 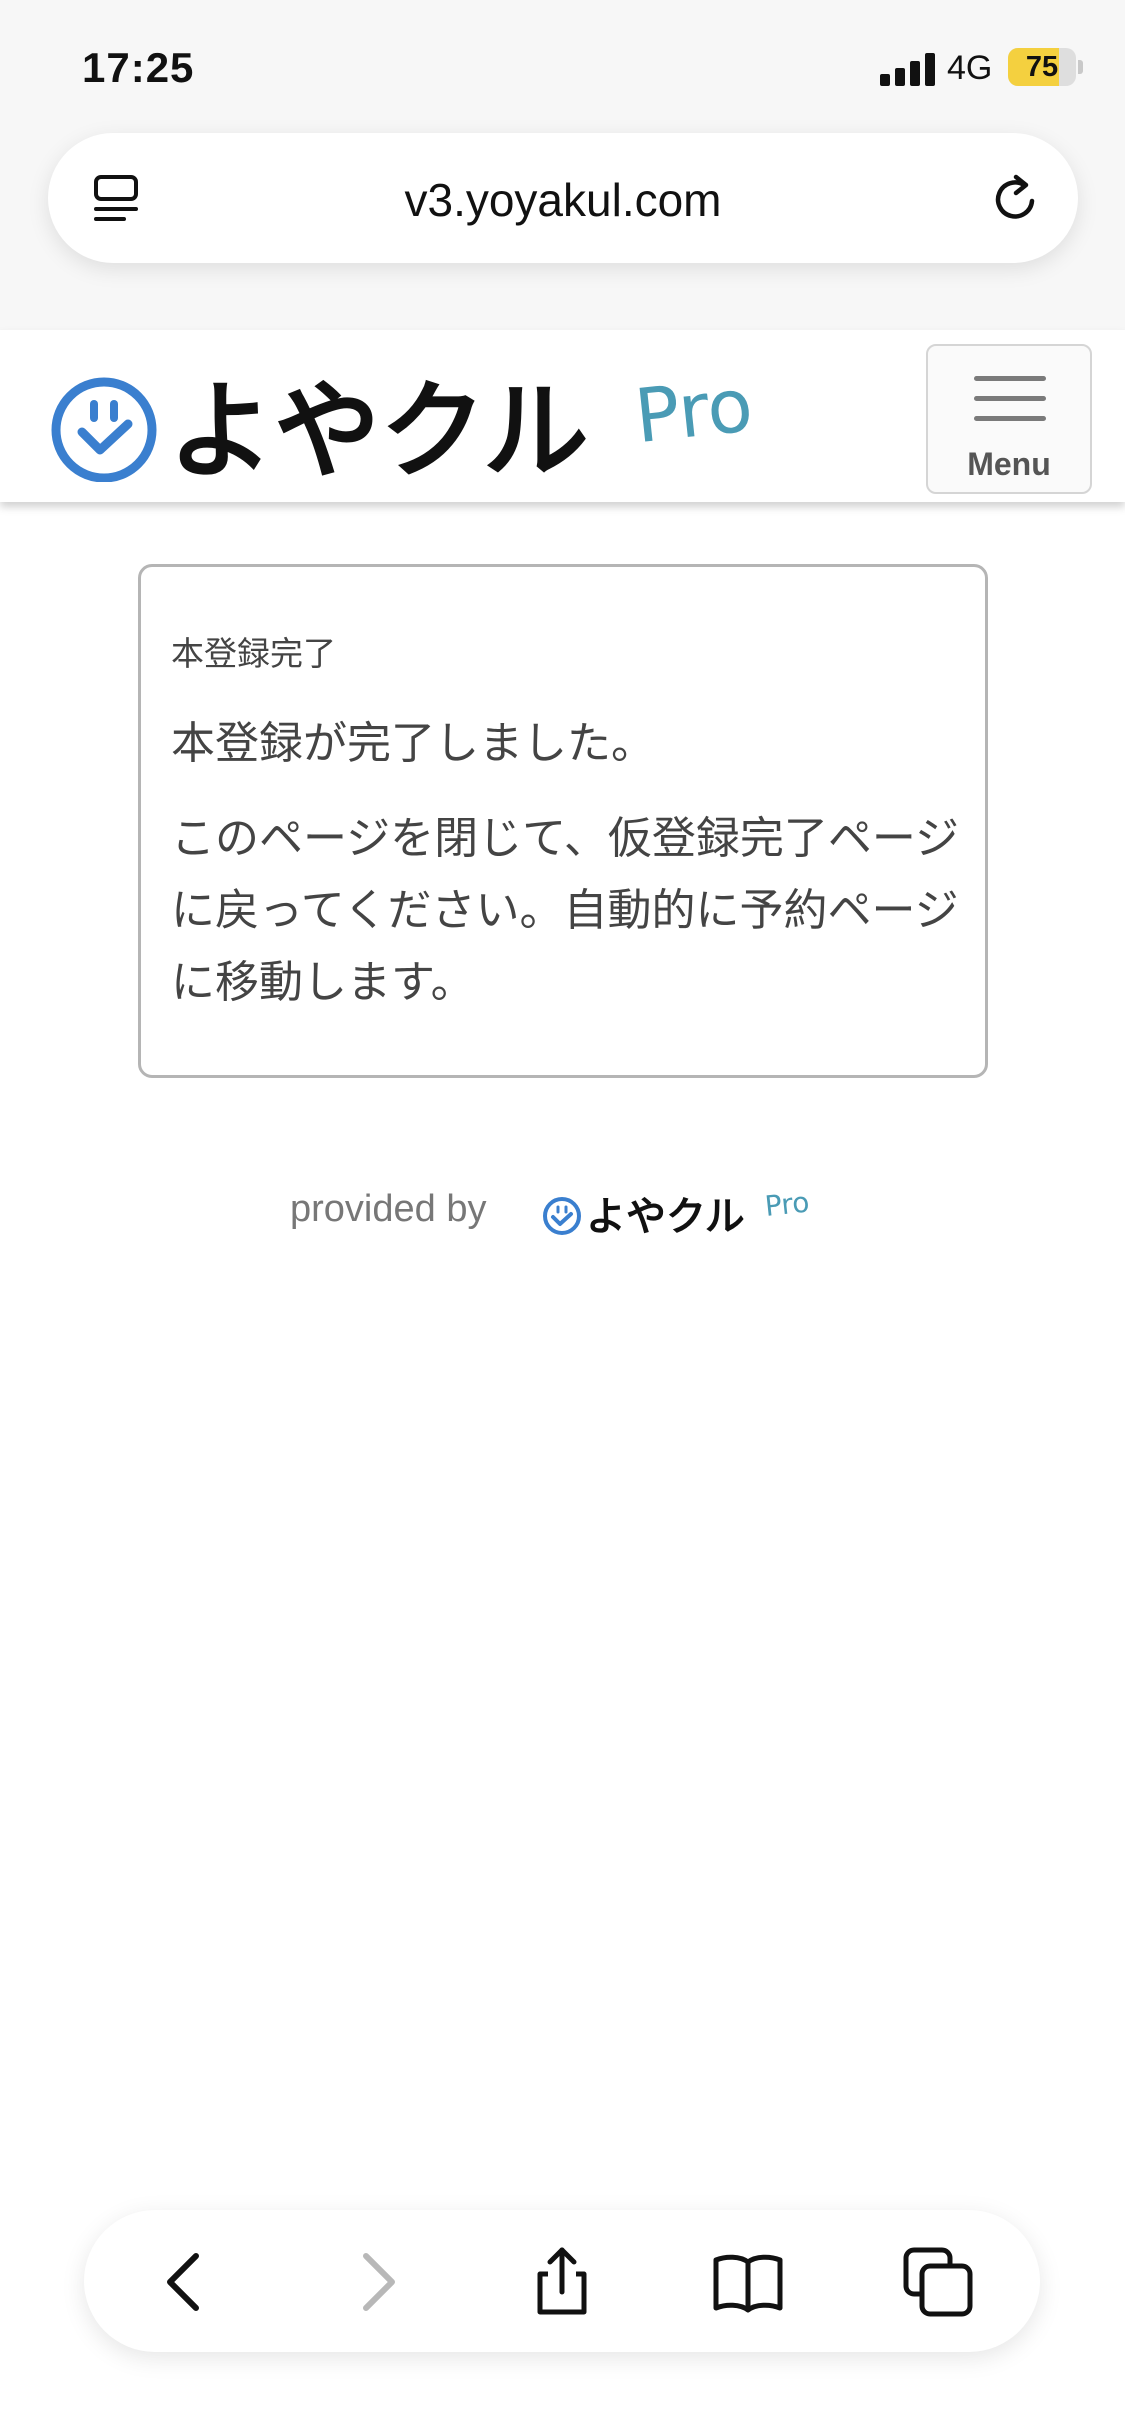 I want to click on yoyakul-pro-logo: よやクル Pro, so click(x=420, y=417).